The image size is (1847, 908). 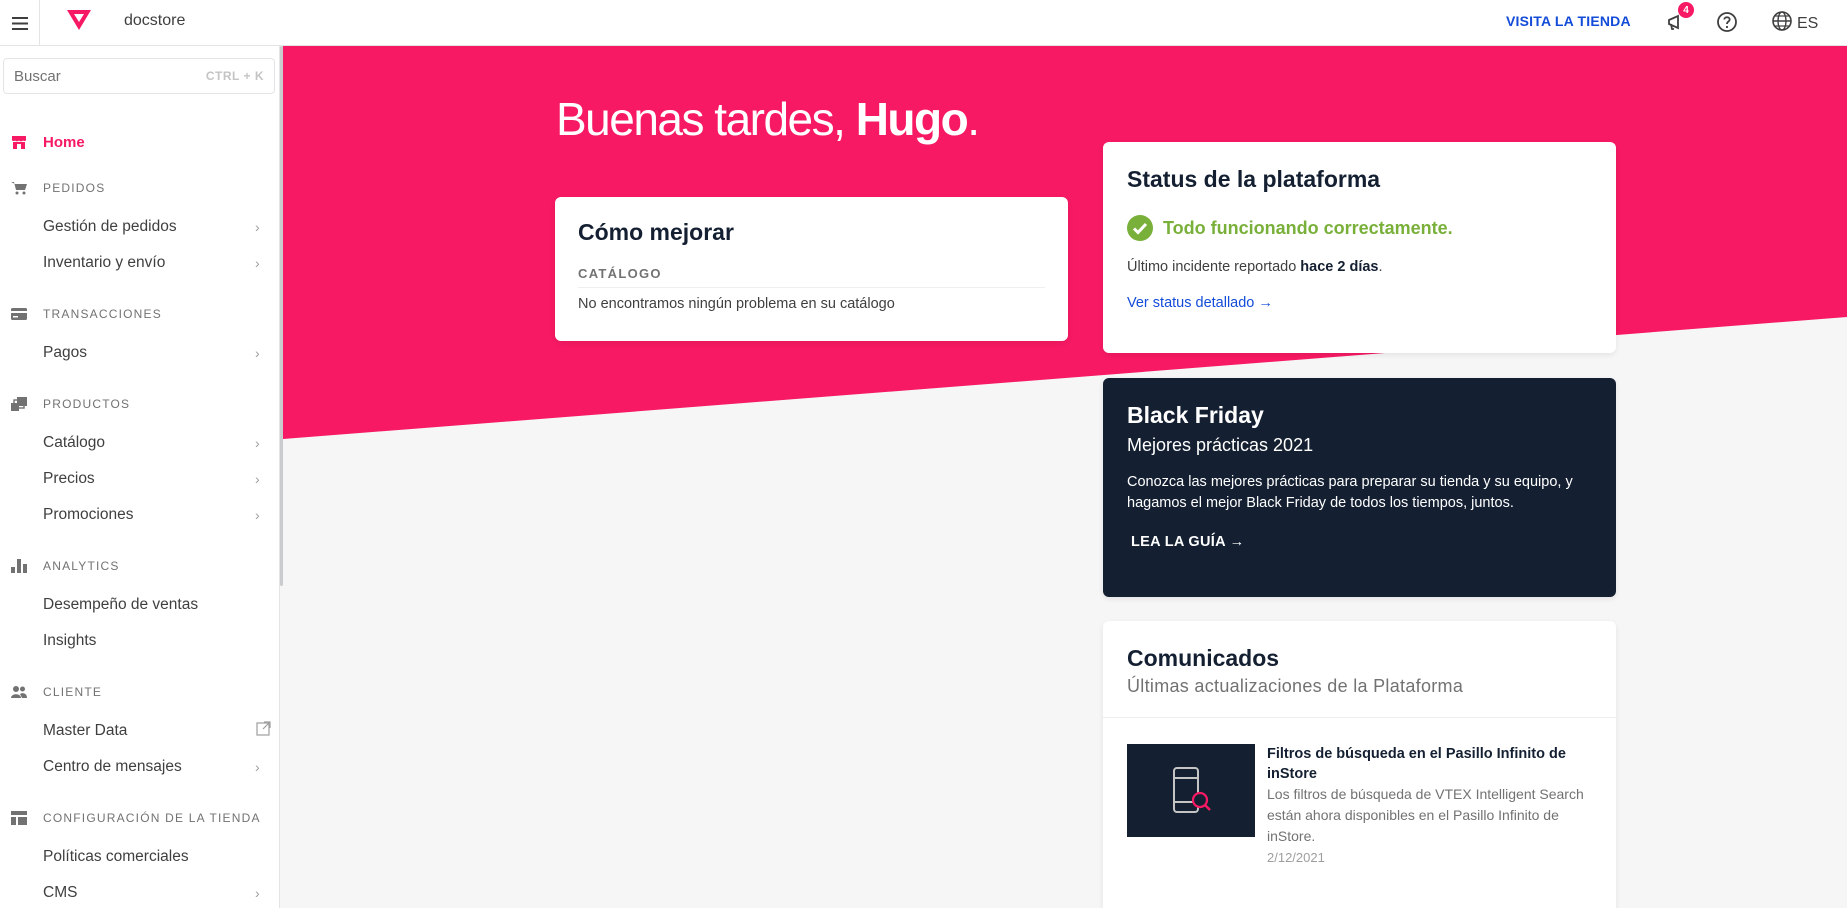 What do you see at coordinates (234, 76) in the screenshot?
I see `search-shortcut: CTRL + K` at bounding box center [234, 76].